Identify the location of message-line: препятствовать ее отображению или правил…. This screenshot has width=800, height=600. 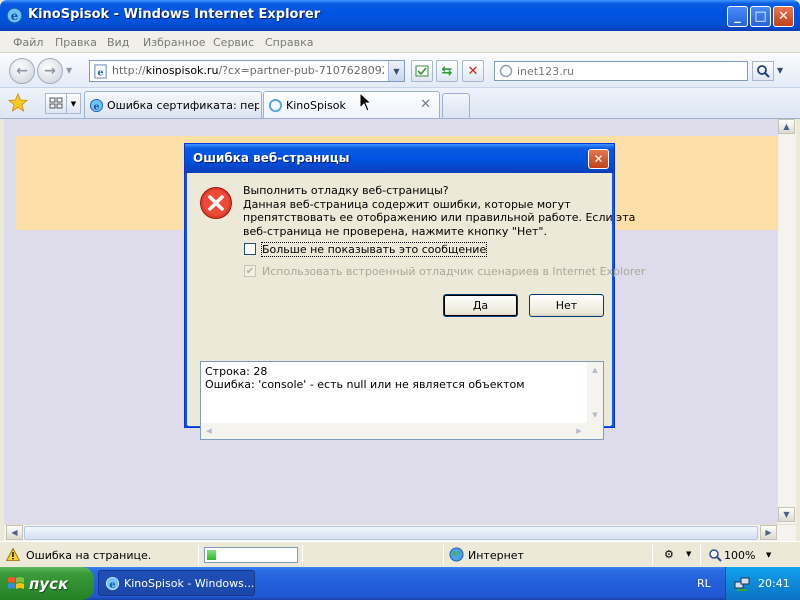
(439, 217).